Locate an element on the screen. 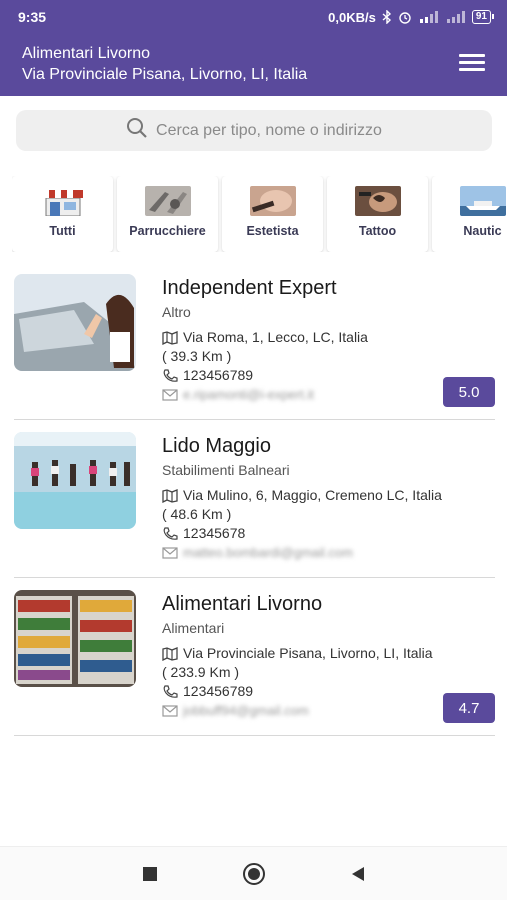  beautician-image is located at coordinates (272, 201).